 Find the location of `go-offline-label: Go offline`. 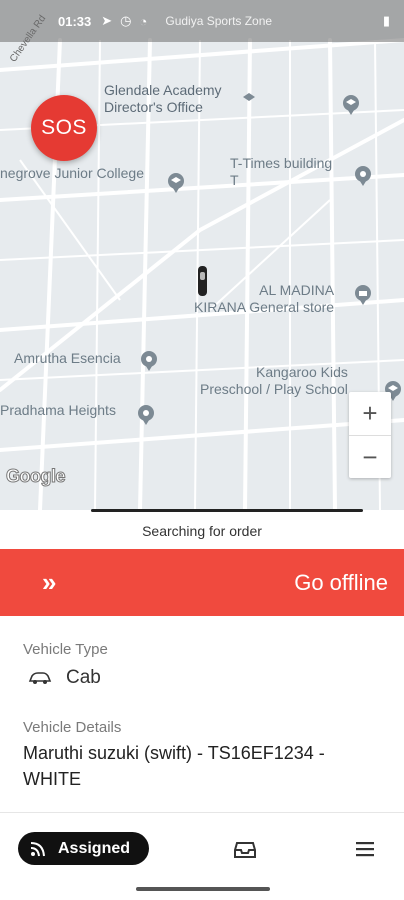

go-offline-label: Go offline is located at coordinates (341, 582).